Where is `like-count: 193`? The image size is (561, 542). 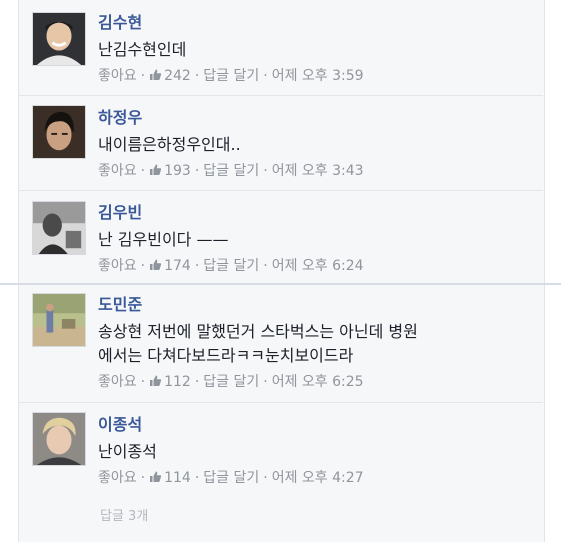 like-count: 193 is located at coordinates (177, 171).